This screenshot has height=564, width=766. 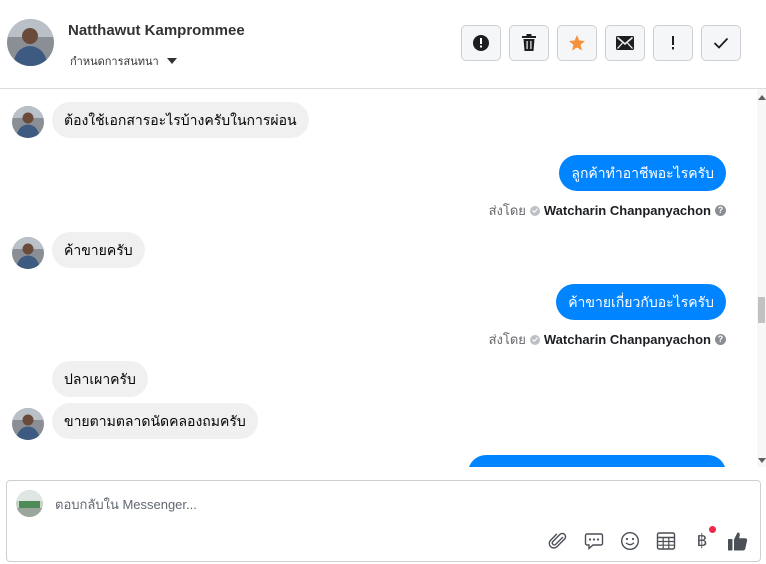 I want to click on star-button, so click(x=577, y=43).